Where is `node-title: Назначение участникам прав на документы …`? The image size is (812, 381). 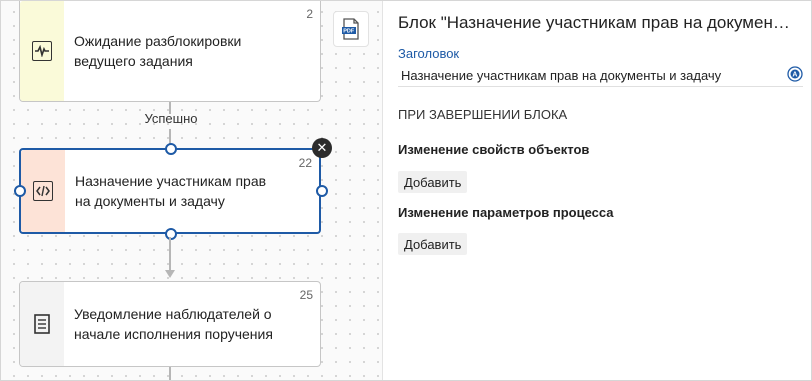
node-title: Назначение участникам прав на документы … is located at coordinates (171, 191).